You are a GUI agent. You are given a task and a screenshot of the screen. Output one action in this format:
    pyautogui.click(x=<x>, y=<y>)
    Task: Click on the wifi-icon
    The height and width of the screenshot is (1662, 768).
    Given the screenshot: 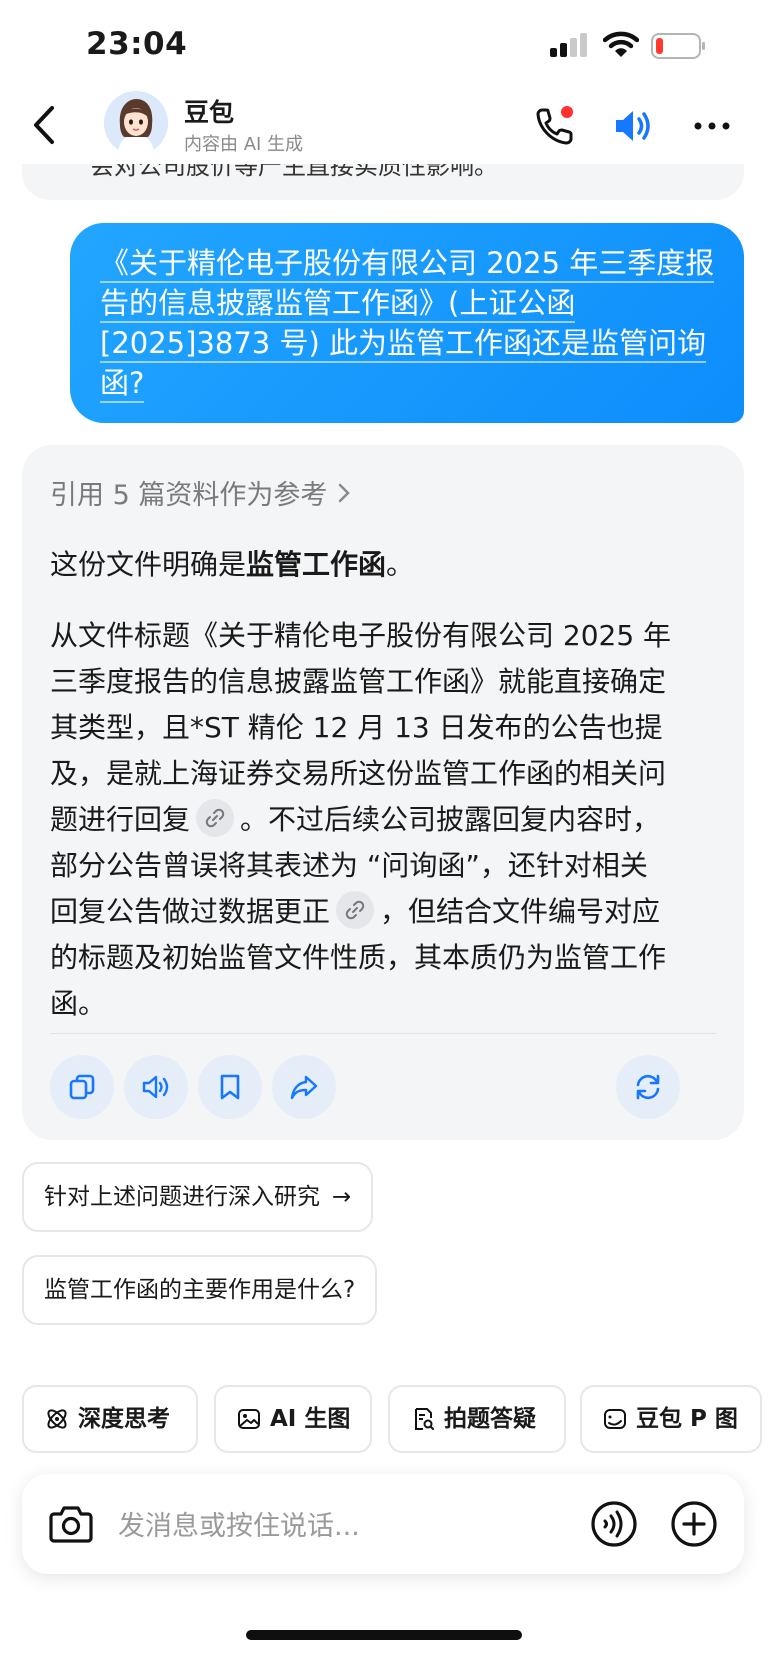 What is the action you would take?
    pyautogui.click(x=621, y=44)
    